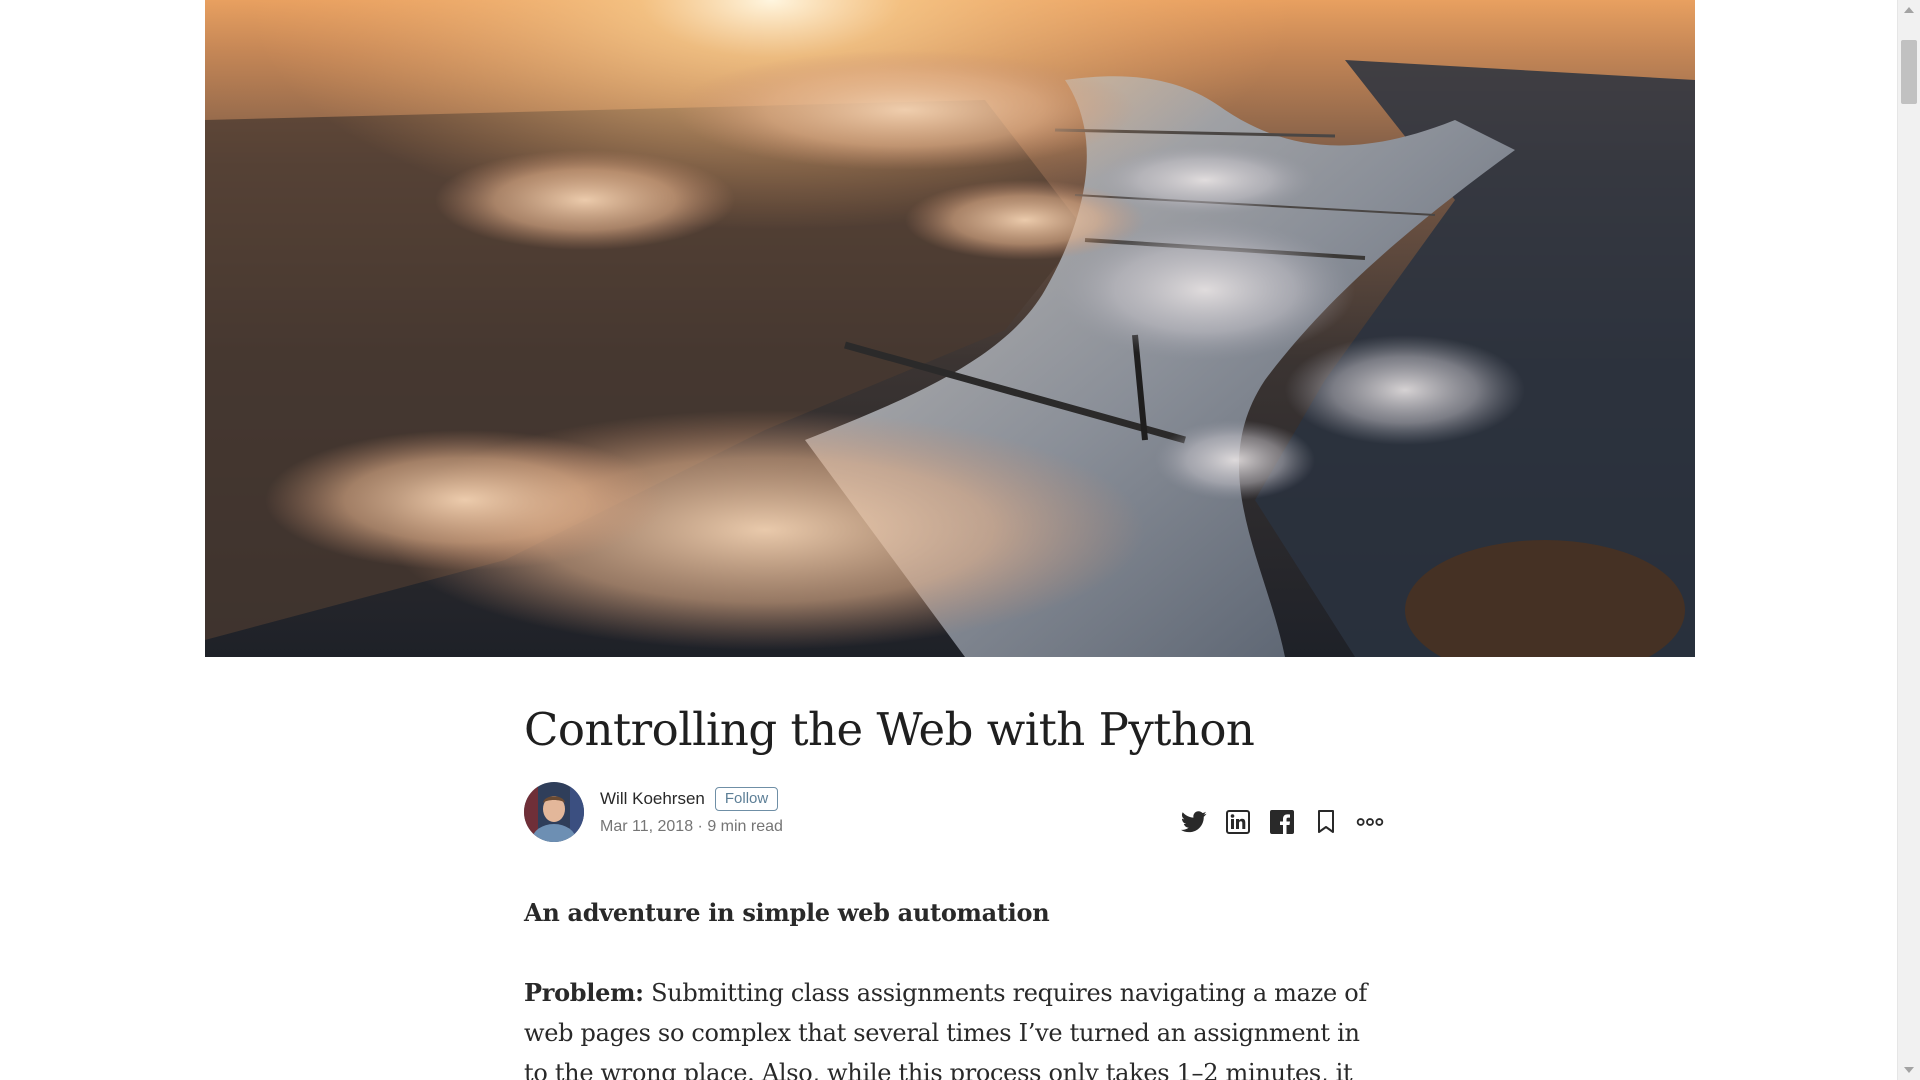 The height and width of the screenshot is (1080, 1920). I want to click on scroll-up-arrow-icon, so click(1909, 10).